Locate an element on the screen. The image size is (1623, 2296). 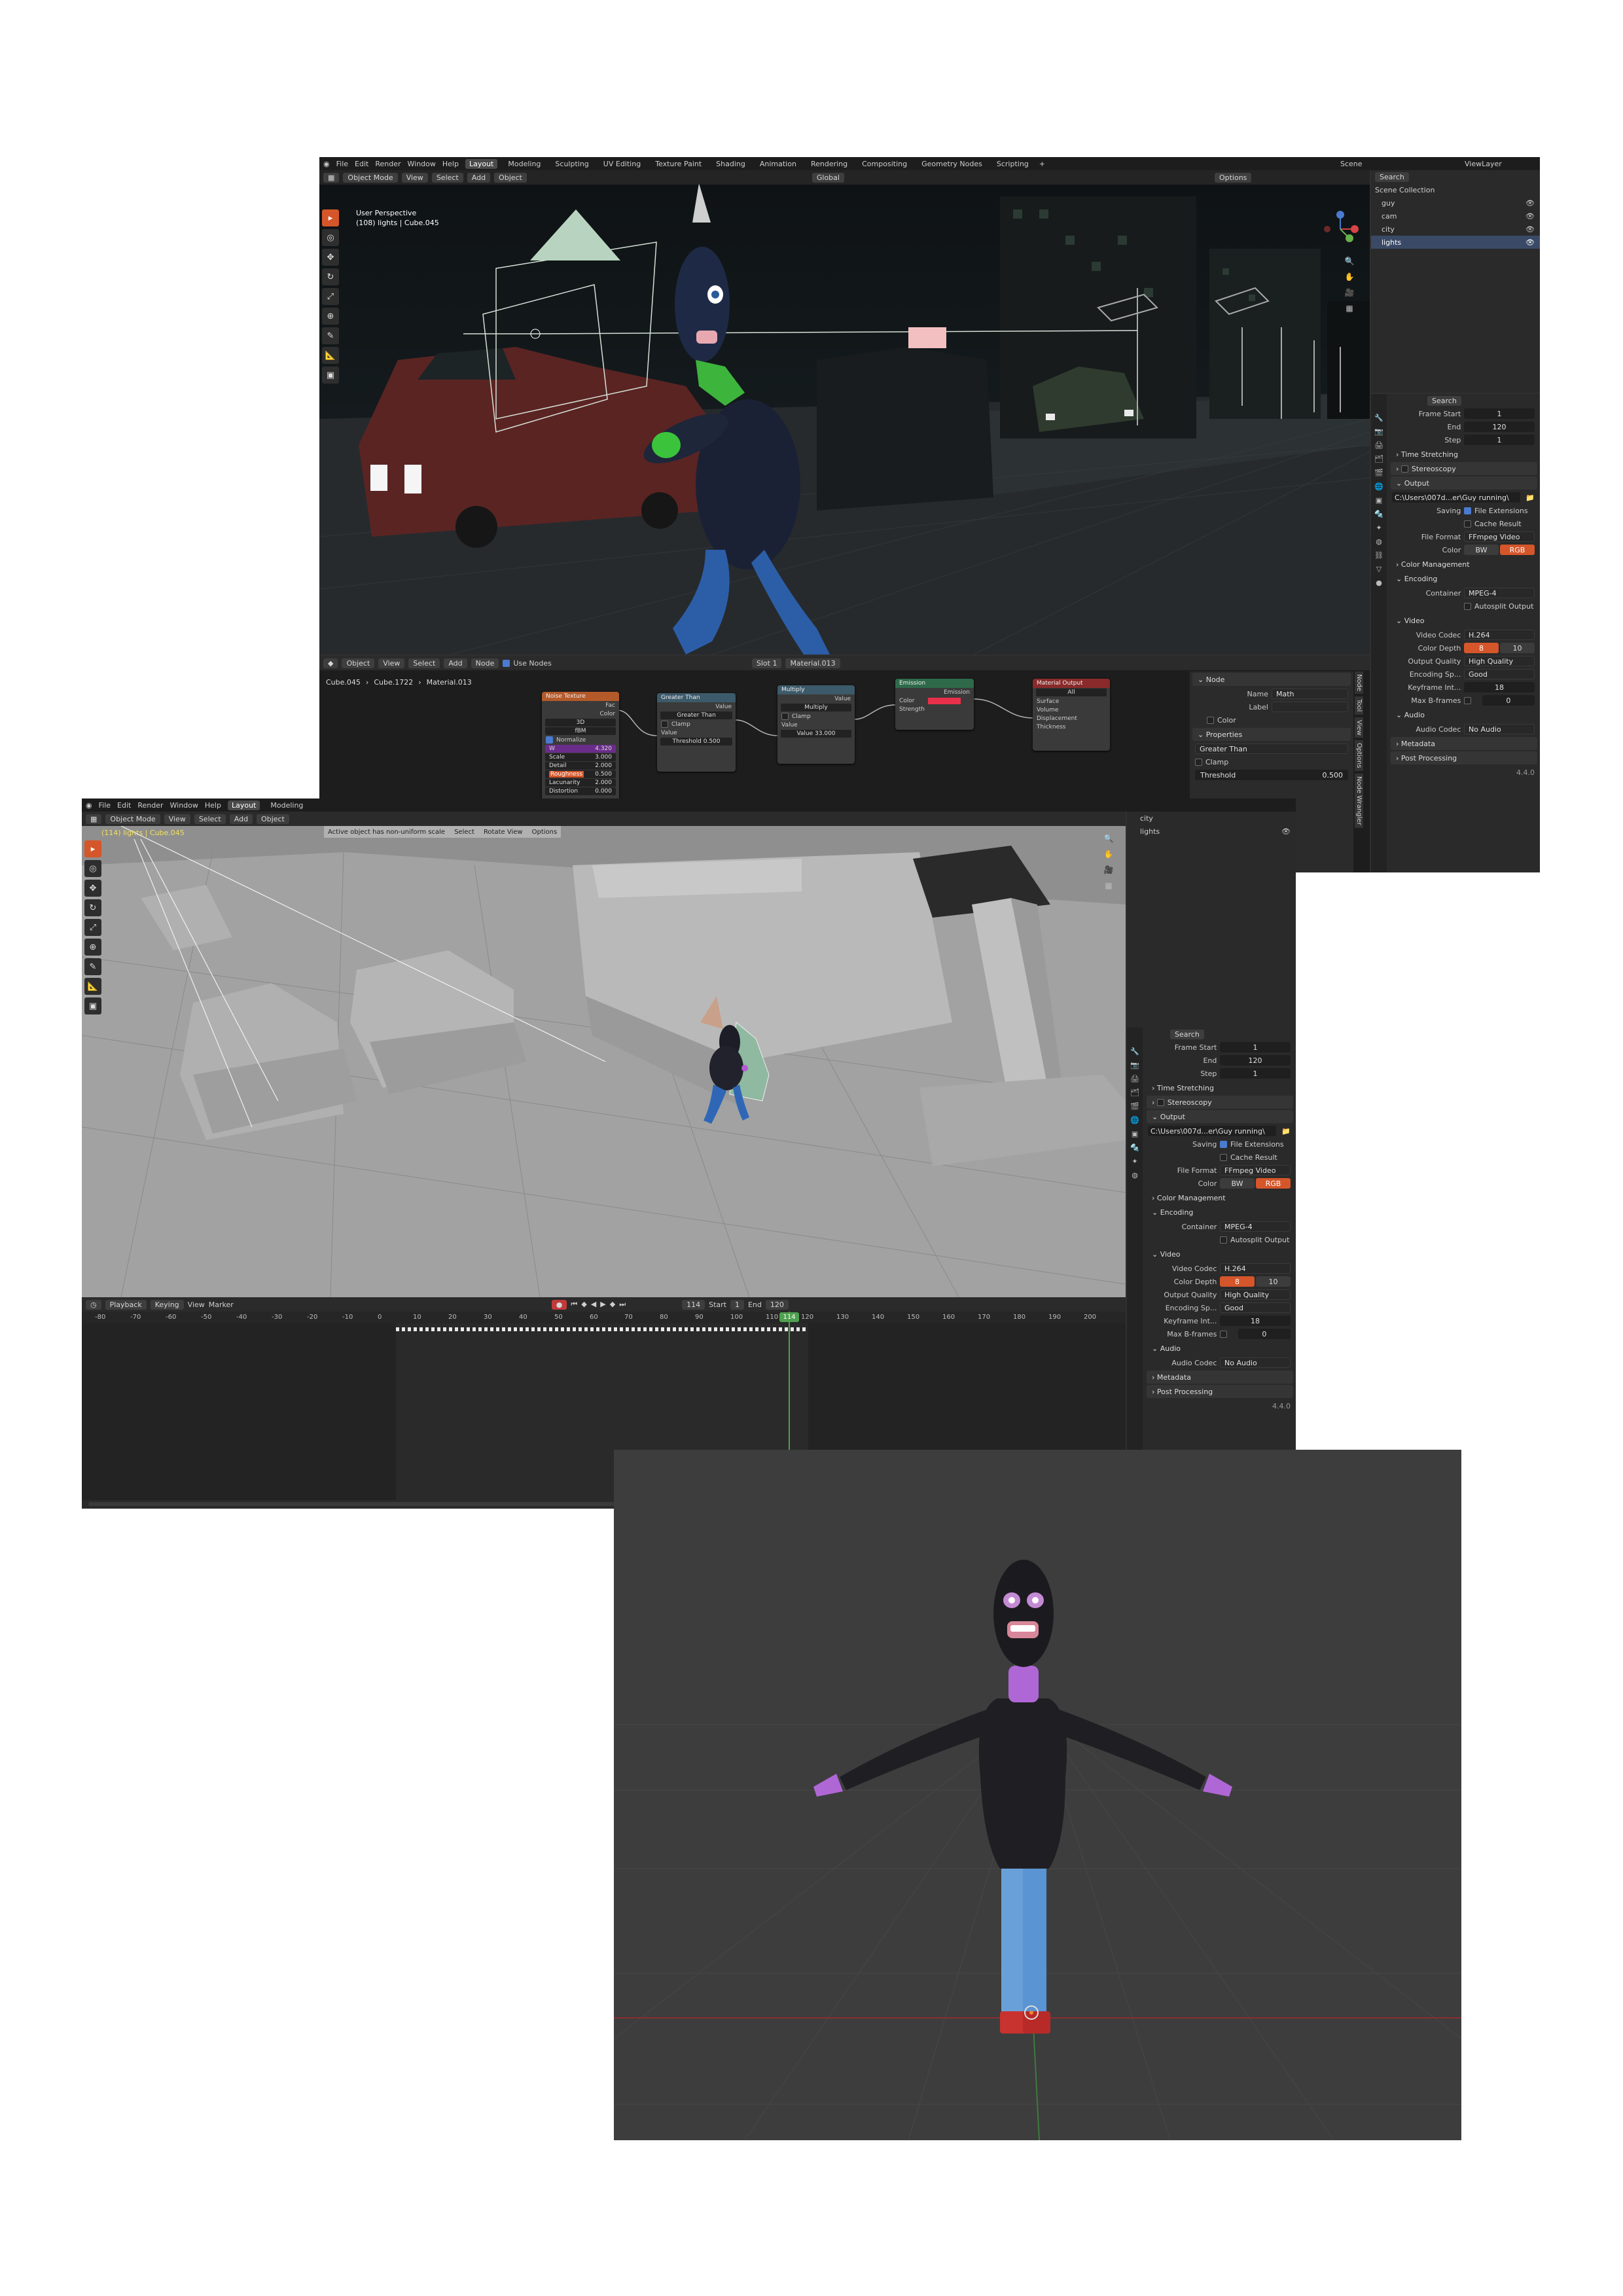
material-tab-icon: ● is located at coordinates (1379, 583).